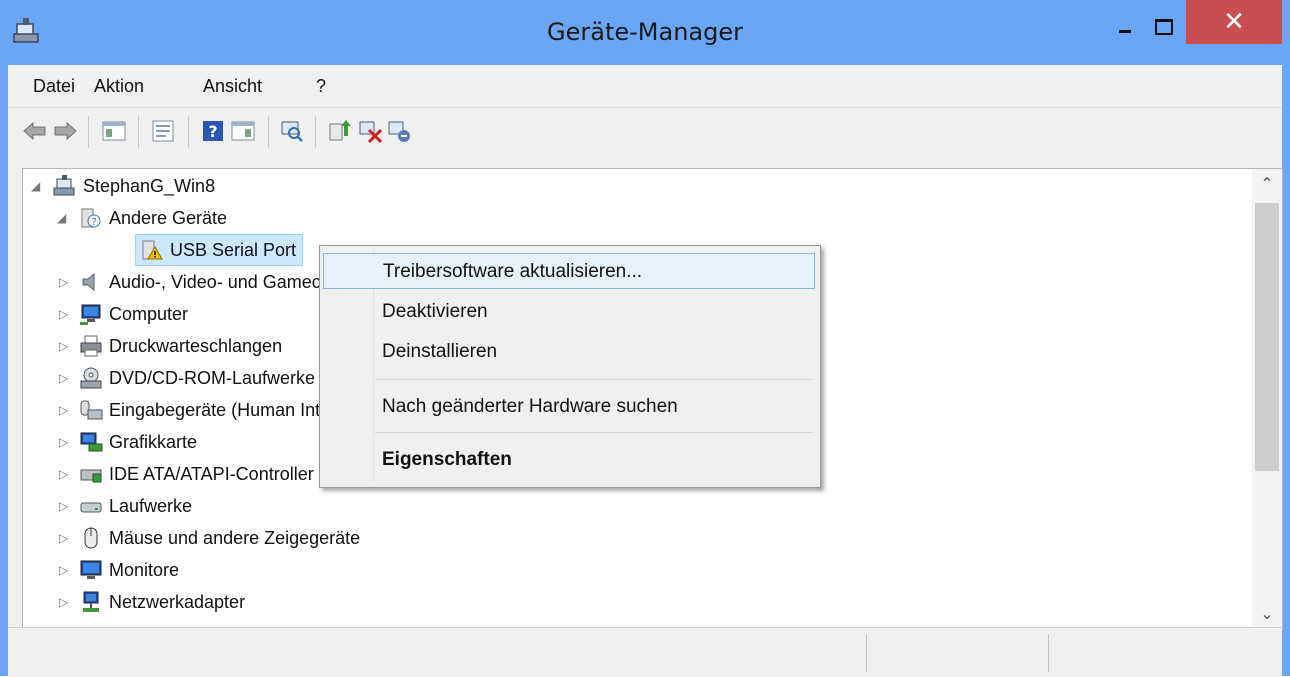 This screenshot has width=1290, height=677. Describe the element at coordinates (114, 131) in the screenshot. I see `show-hide-console-tree-icon` at that location.